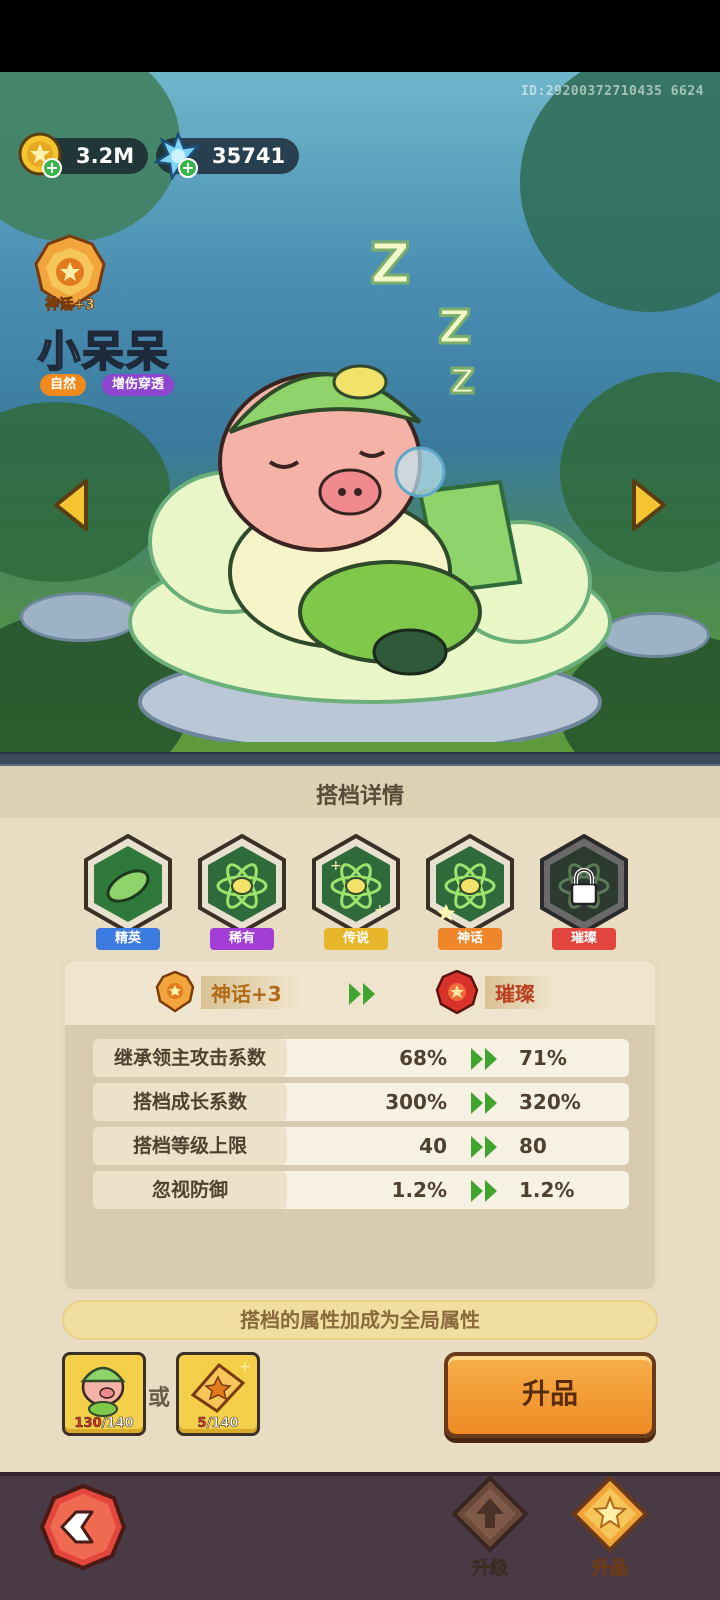 Image resolution: width=720 pixels, height=1600 pixels. I want to click on stat-name: 搭档成长系数, so click(190, 1102).